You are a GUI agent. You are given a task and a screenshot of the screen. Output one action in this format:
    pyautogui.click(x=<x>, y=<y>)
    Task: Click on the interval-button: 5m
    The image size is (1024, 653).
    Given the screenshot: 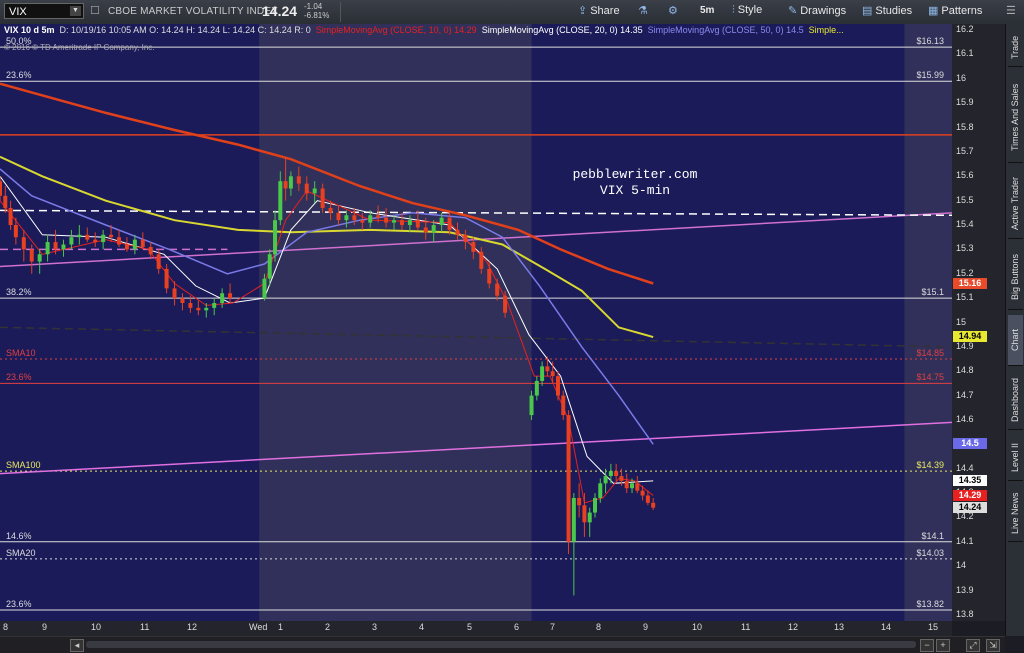 What is the action you would take?
    pyautogui.click(x=707, y=10)
    